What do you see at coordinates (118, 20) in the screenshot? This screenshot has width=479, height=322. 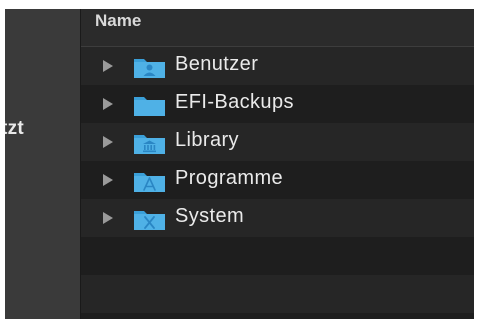 I see `column-header-label: Name` at bounding box center [118, 20].